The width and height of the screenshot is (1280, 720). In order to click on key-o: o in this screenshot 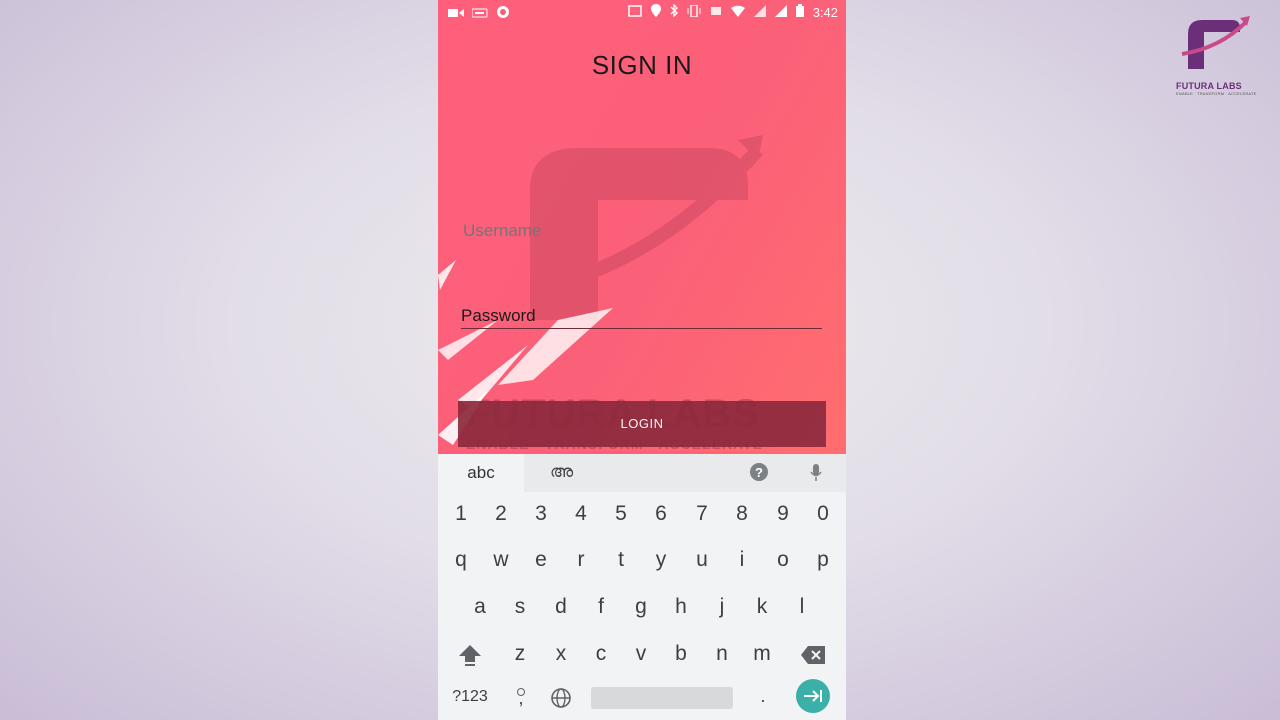, I will do `click(783, 560)`.